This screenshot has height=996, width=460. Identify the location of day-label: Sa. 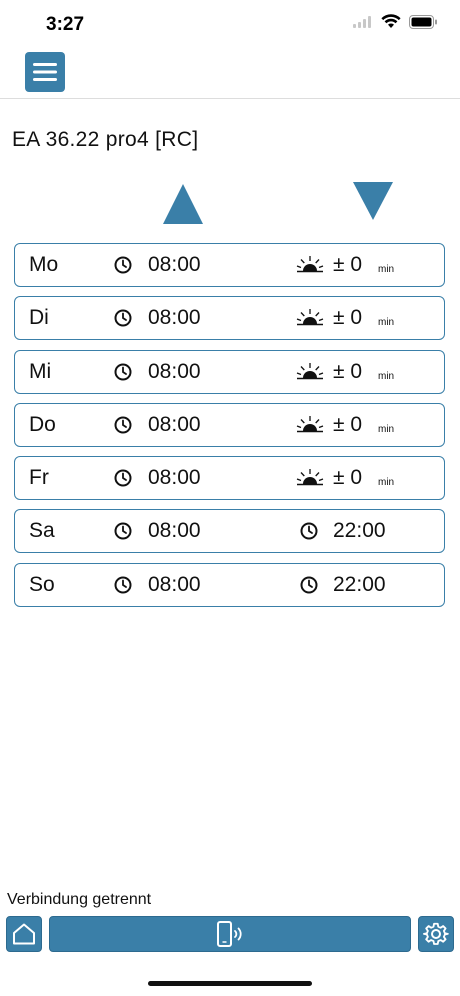
(42, 531).